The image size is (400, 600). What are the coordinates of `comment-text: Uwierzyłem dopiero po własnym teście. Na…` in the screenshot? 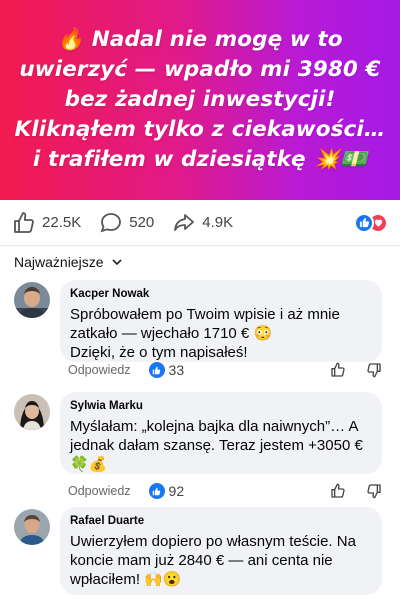 It's located at (213, 560).